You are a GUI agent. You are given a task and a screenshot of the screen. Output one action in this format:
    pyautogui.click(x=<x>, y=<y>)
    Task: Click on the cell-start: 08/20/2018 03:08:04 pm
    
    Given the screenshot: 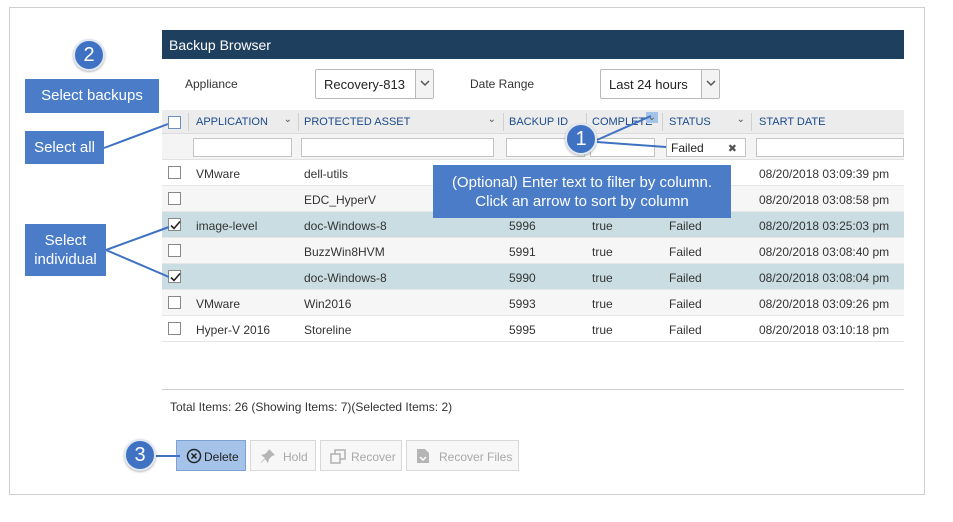 What is the action you would take?
    pyautogui.click(x=824, y=278)
    